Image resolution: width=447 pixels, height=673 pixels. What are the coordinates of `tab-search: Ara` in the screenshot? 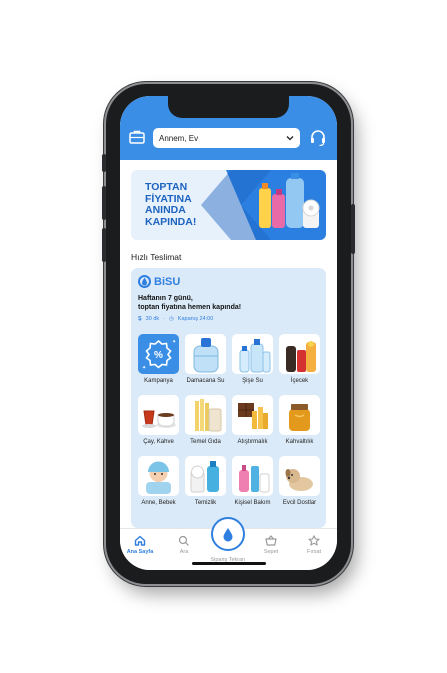 It's located at (184, 545).